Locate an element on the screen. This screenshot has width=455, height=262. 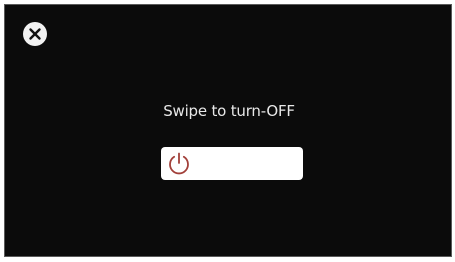
power-icon is located at coordinates (179, 163).